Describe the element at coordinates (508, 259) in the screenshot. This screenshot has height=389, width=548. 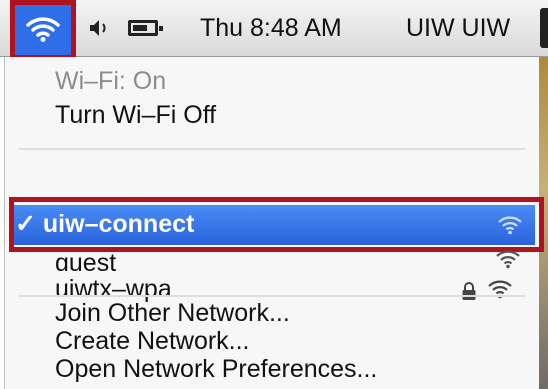
I see `wifi-signal-icon` at that location.